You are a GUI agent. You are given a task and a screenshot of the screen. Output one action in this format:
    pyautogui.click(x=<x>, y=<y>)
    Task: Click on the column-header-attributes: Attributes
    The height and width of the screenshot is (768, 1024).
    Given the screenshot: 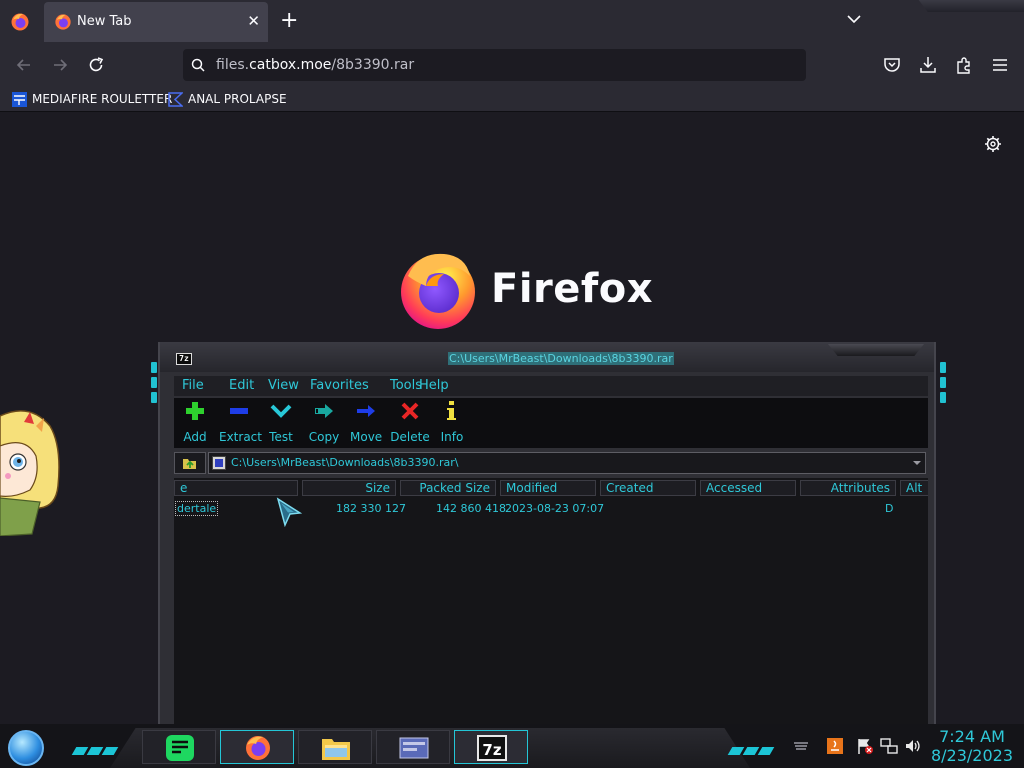 What is the action you would take?
    pyautogui.click(x=848, y=488)
    